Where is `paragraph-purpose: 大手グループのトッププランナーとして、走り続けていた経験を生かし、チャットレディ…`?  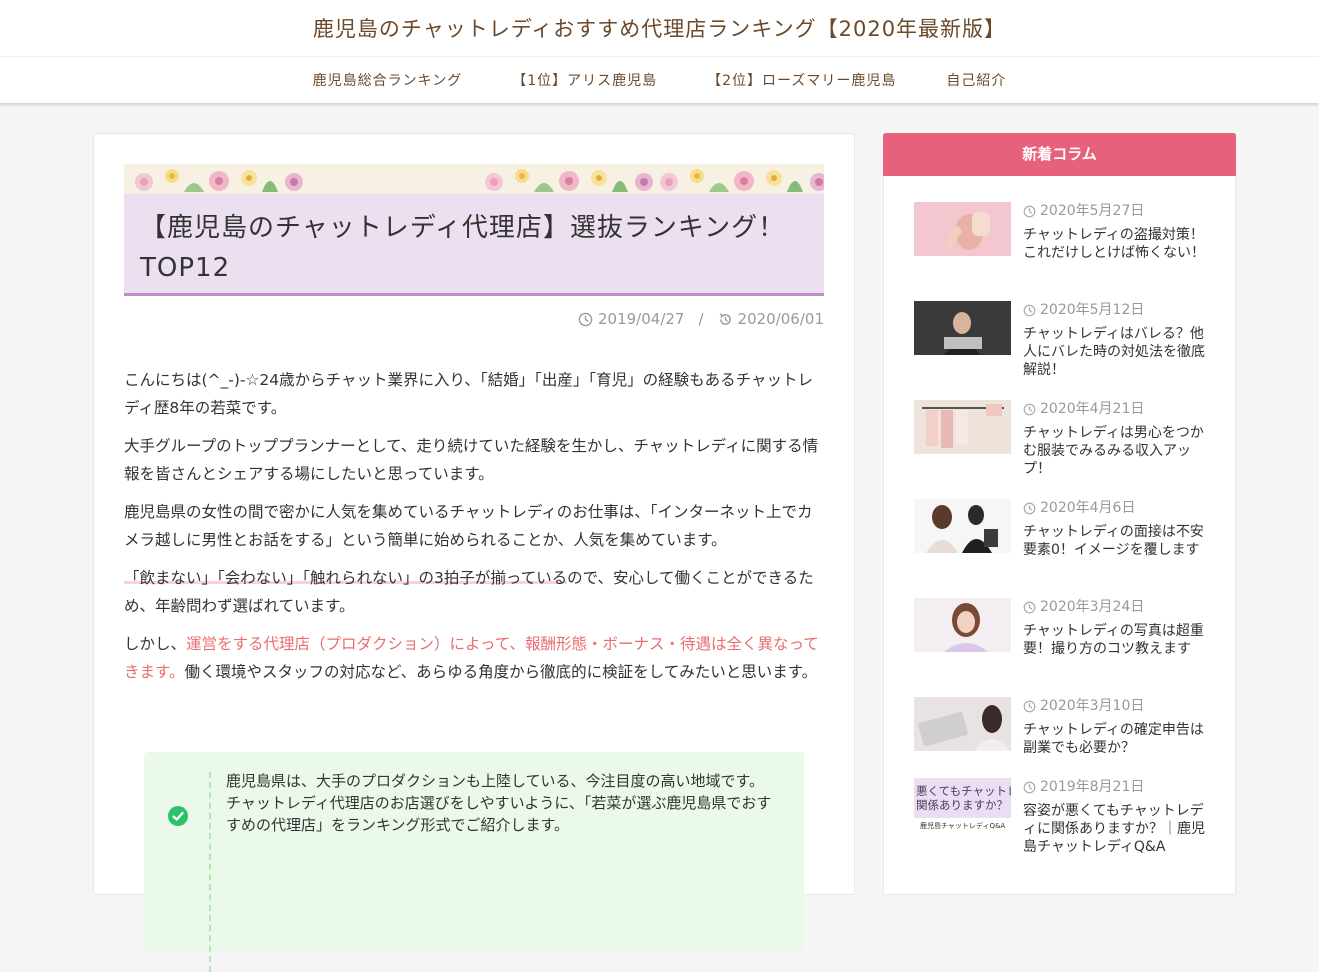 paragraph-purpose: 大手グループのトッププランナーとして、走り続けていた経験を生かし、チャットレディ… is located at coordinates (471, 460).